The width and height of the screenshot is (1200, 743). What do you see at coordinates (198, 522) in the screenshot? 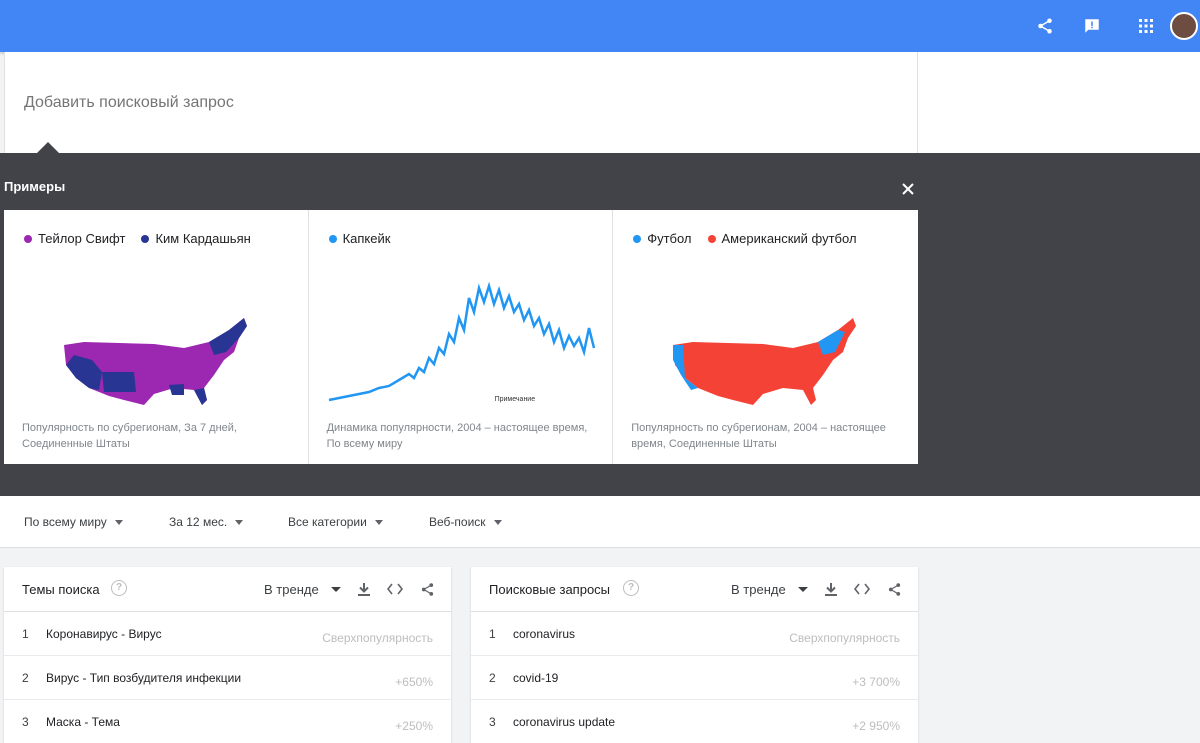
I see `filter-label: За 12 мес.` at bounding box center [198, 522].